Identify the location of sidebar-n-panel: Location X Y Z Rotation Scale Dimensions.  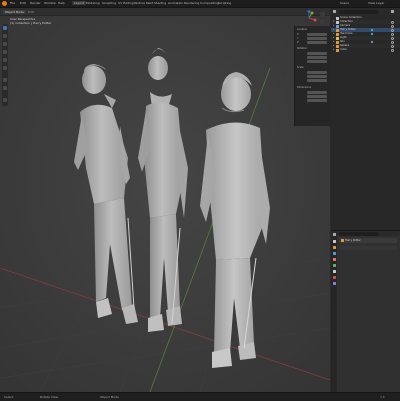
(312, 76).